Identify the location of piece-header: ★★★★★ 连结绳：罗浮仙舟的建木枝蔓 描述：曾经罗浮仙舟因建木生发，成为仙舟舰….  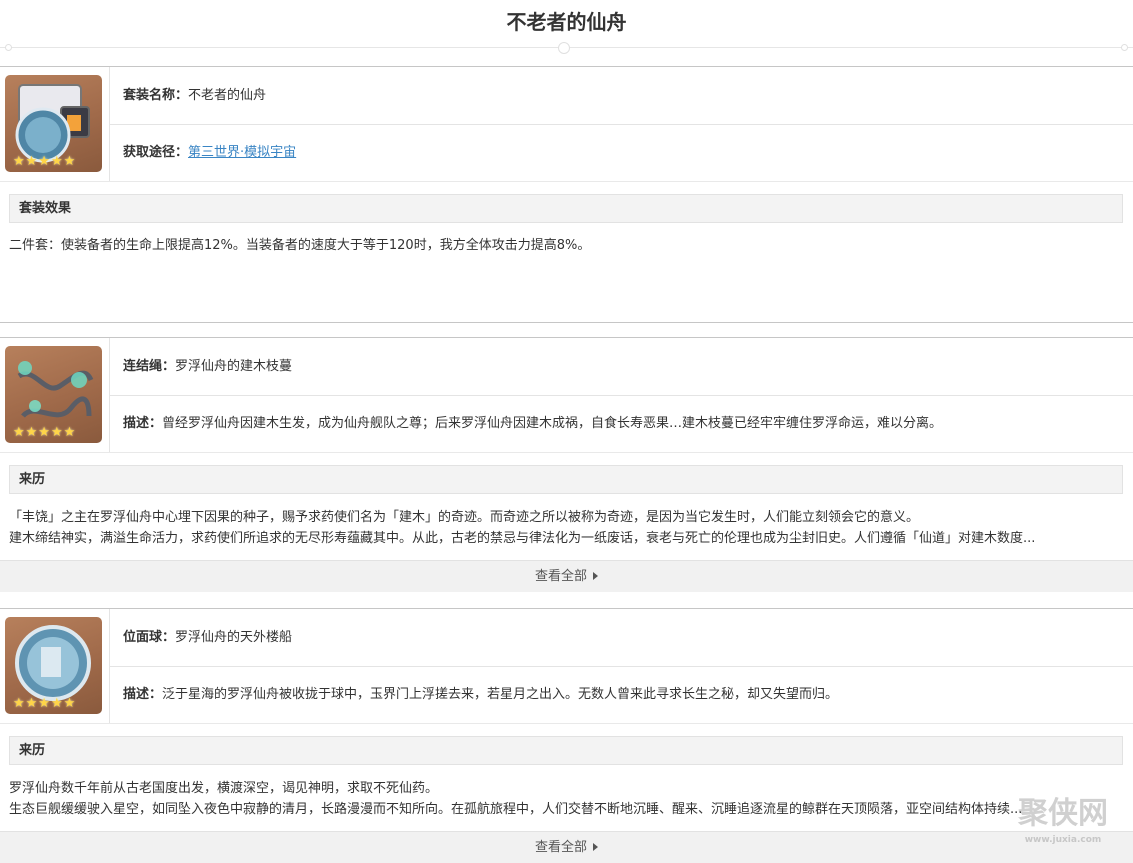
(566, 395).